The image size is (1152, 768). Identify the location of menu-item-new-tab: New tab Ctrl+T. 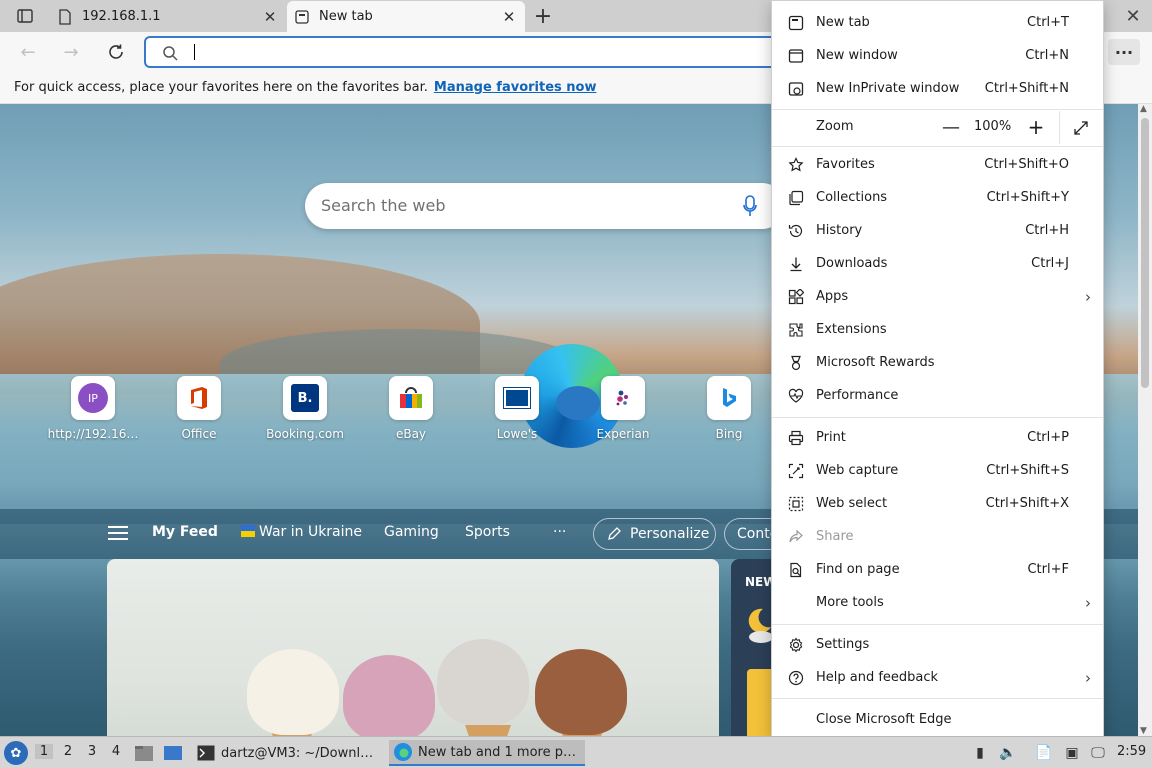
(937, 22).